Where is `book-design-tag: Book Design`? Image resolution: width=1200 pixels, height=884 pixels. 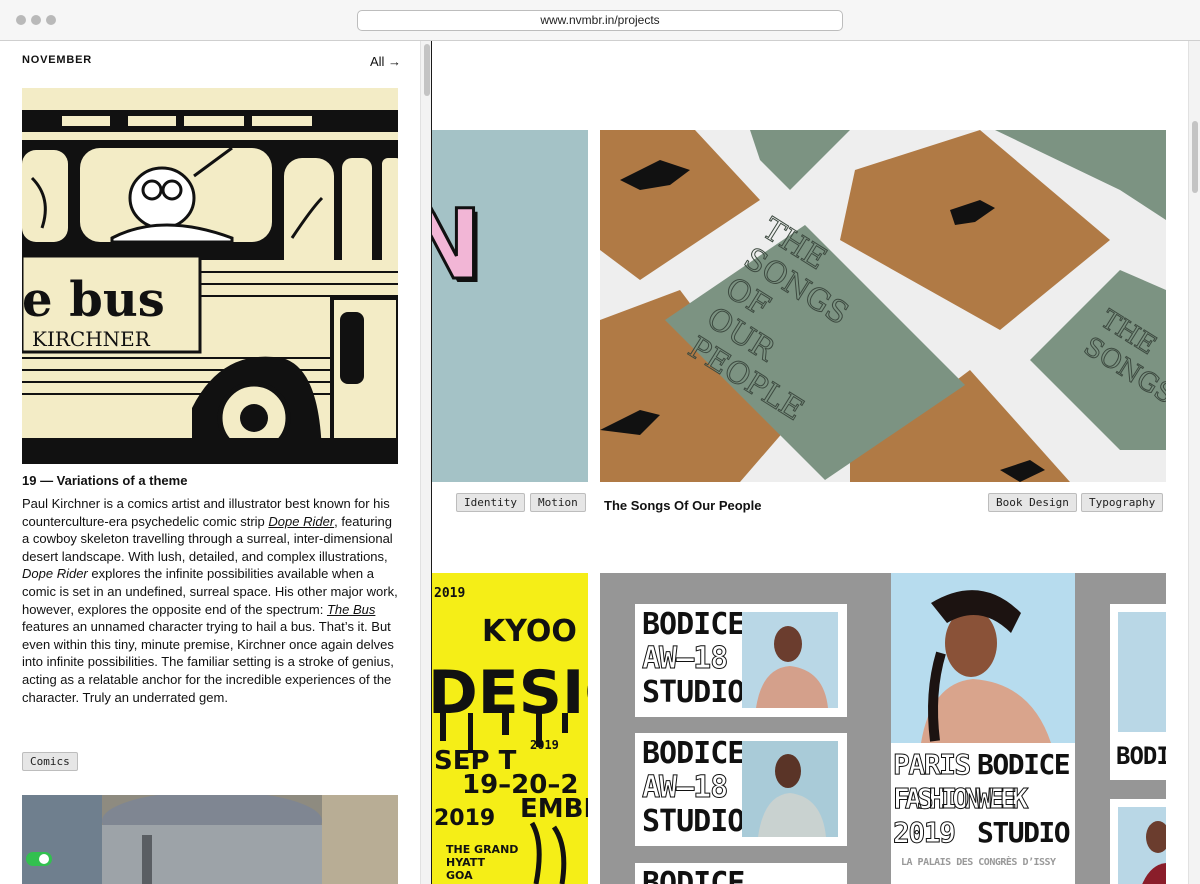 book-design-tag: Book Design is located at coordinates (1032, 502).